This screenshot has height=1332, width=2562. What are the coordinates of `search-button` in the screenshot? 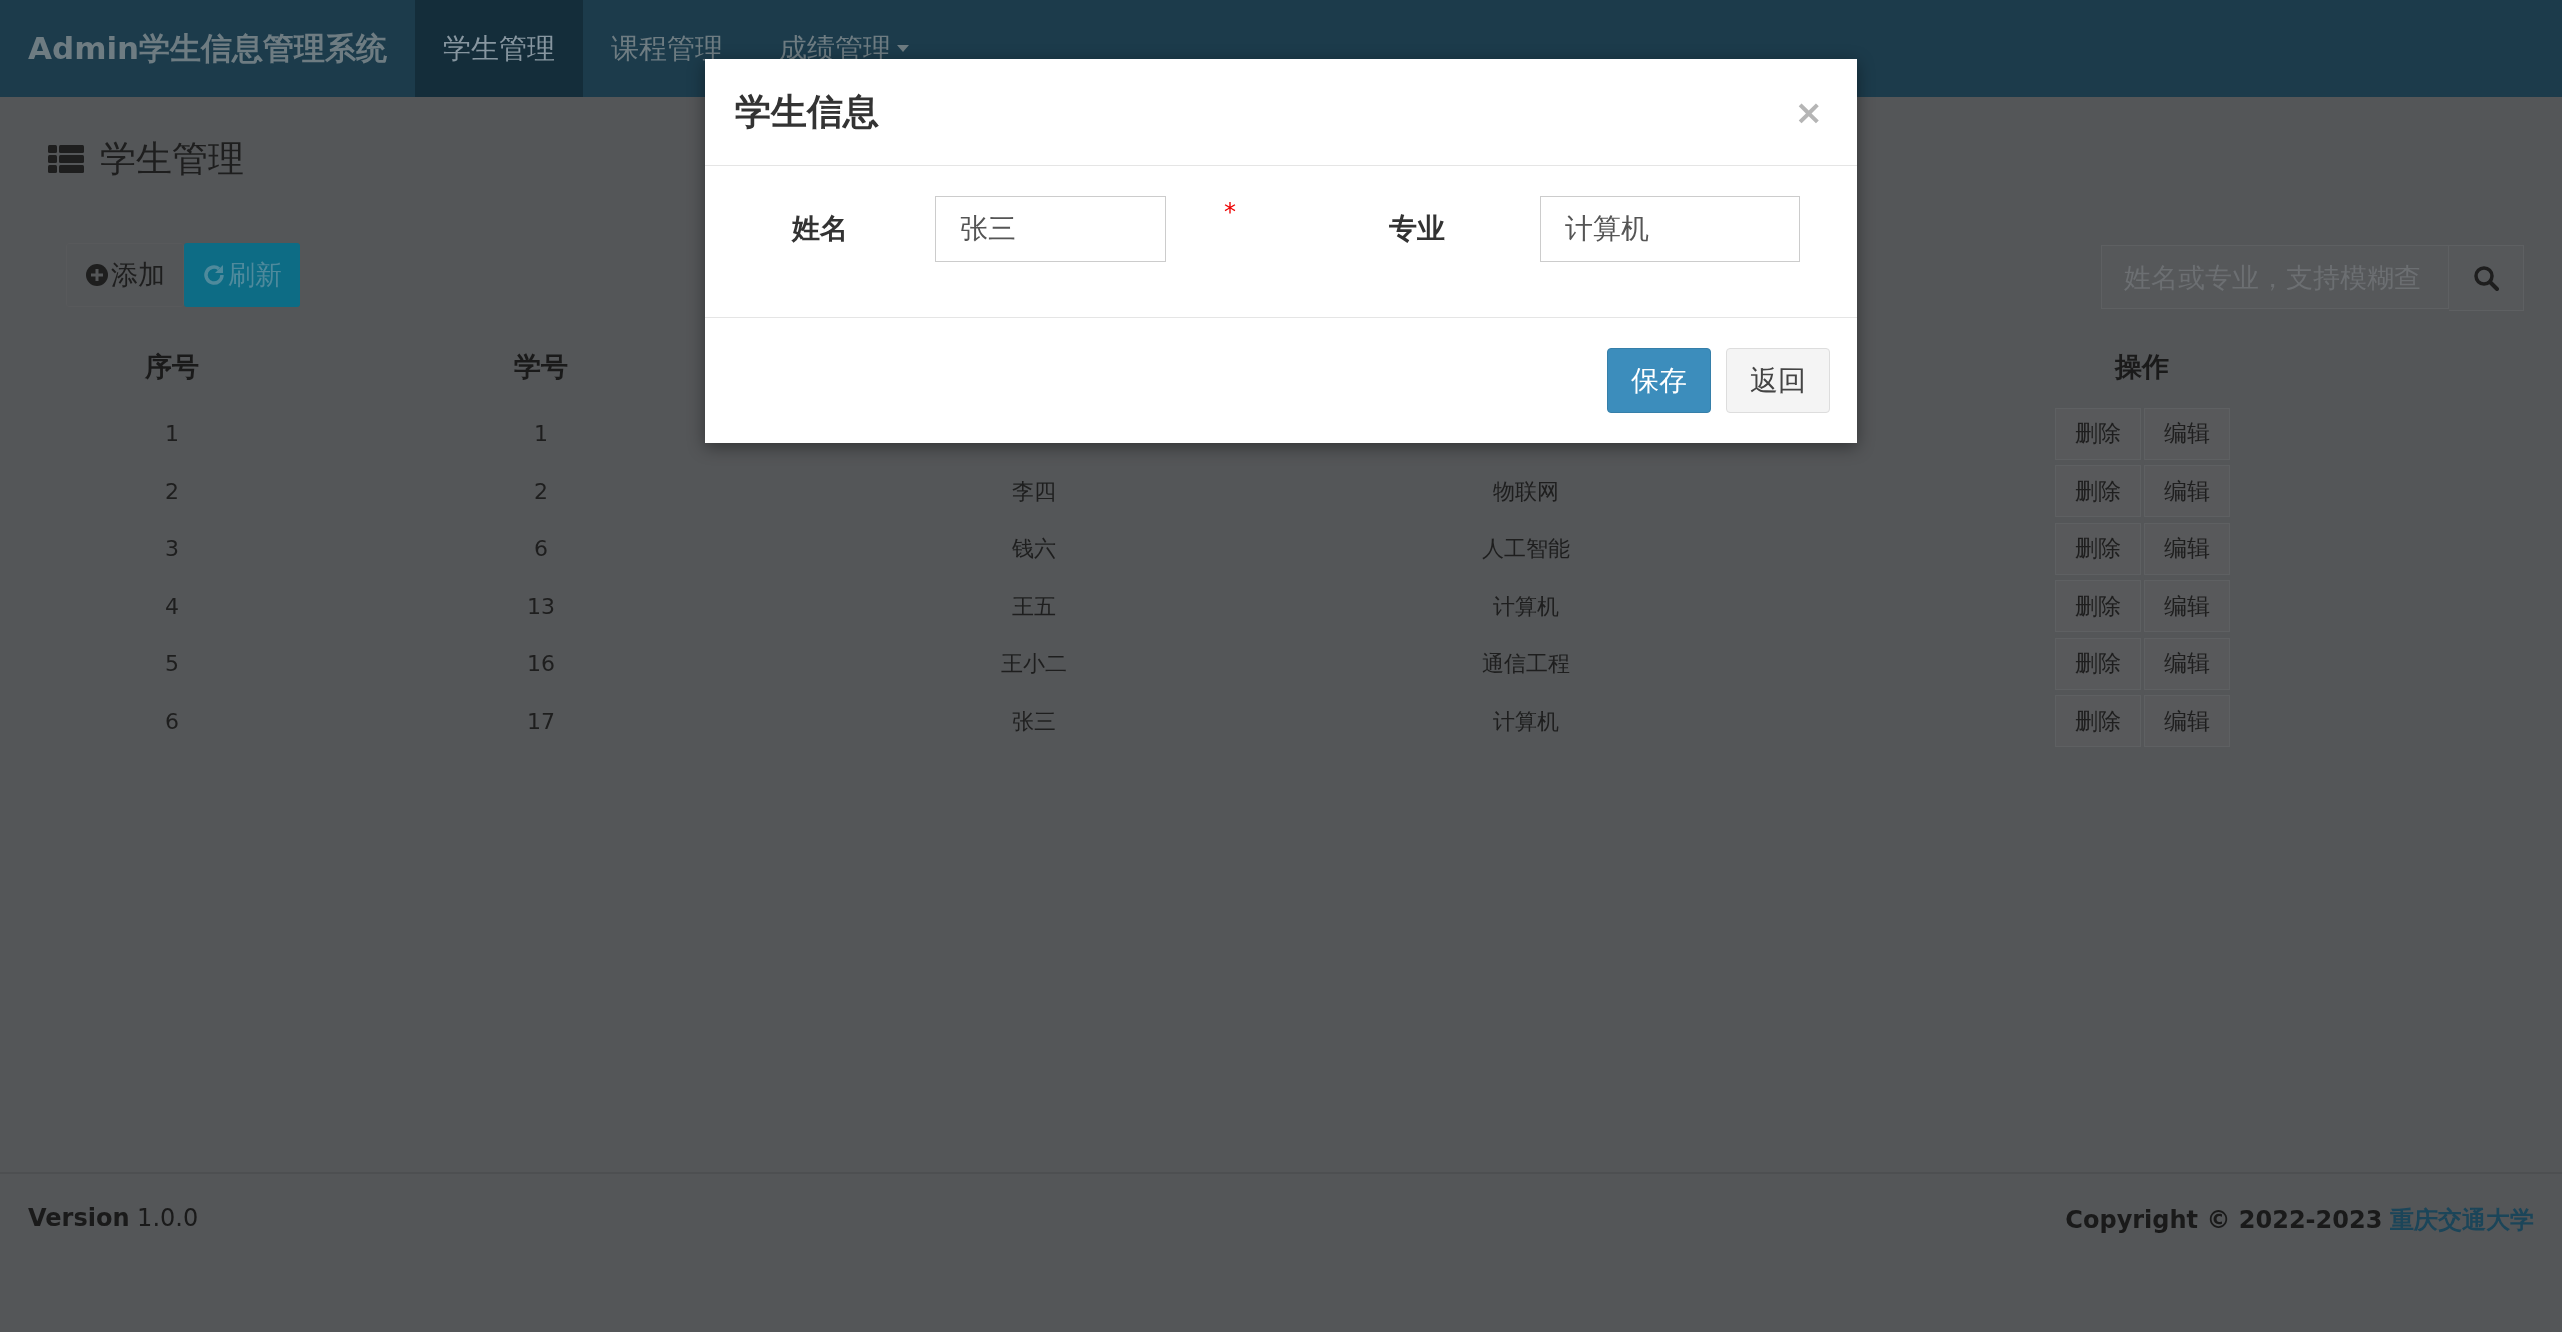 It's located at (2486, 278).